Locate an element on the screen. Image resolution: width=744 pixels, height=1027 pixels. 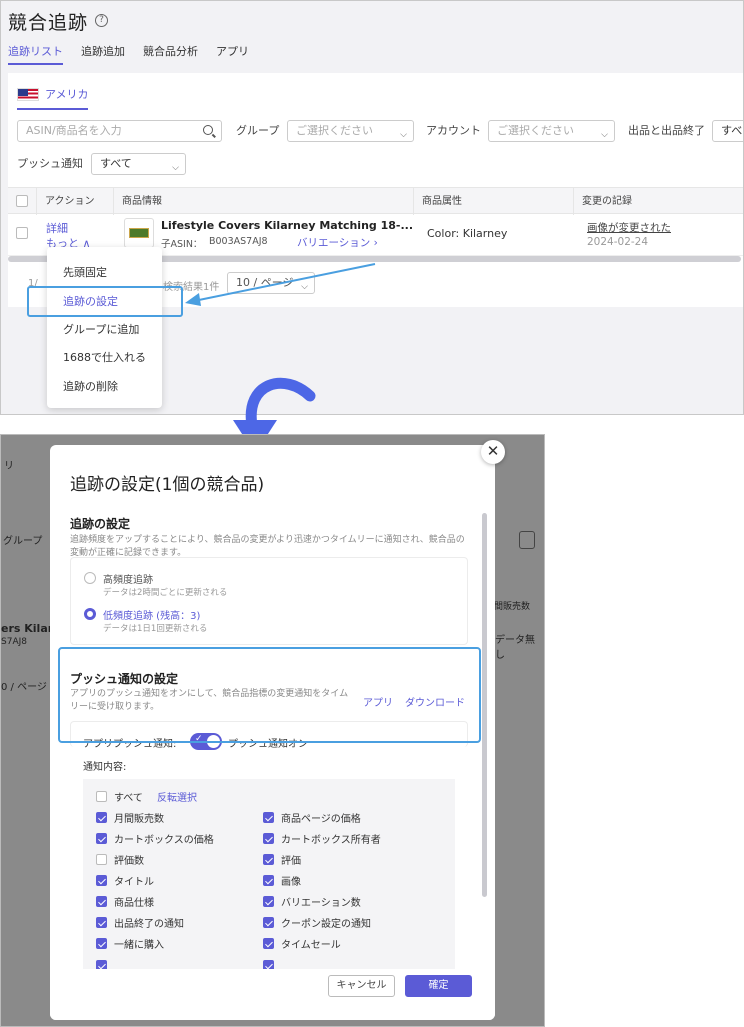
tab-tracking-list: 追跡リスト is located at coordinates (35, 54).